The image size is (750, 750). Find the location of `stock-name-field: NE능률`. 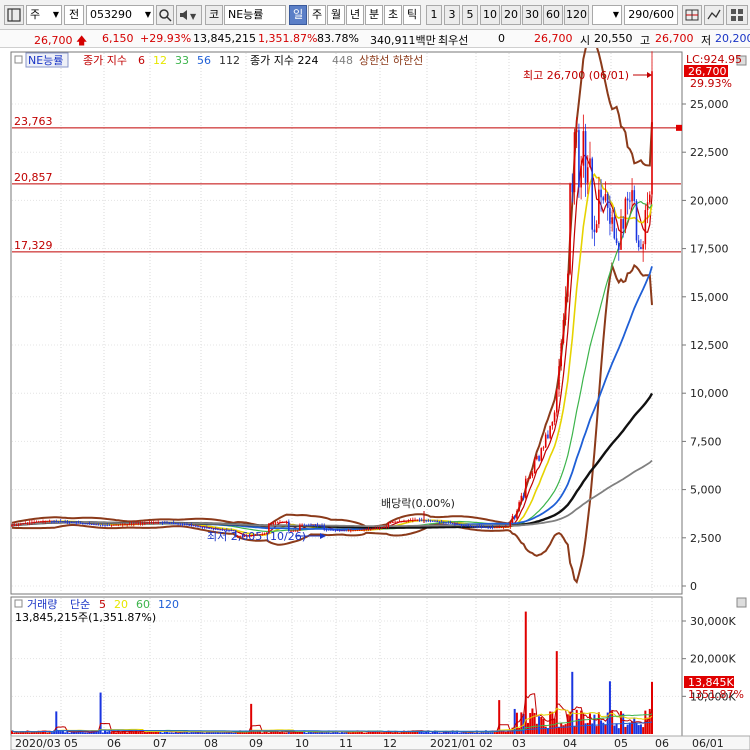

stock-name-field: NE능률 is located at coordinates (255, 15).